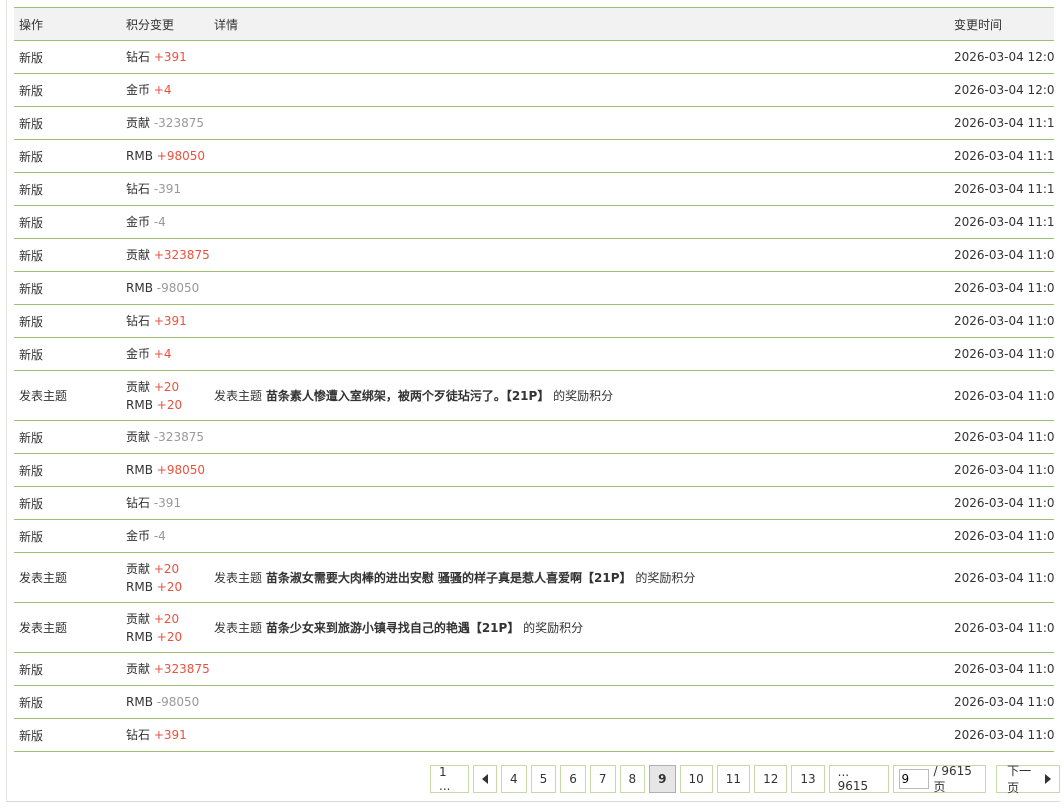  What do you see at coordinates (579, 627) in the screenshot?
I see `row-detail: 发表主题 苗条少女来到旅游小镇寻找自己的艳遇【21P】 的奖励积分` at bounding box center [579, 627].